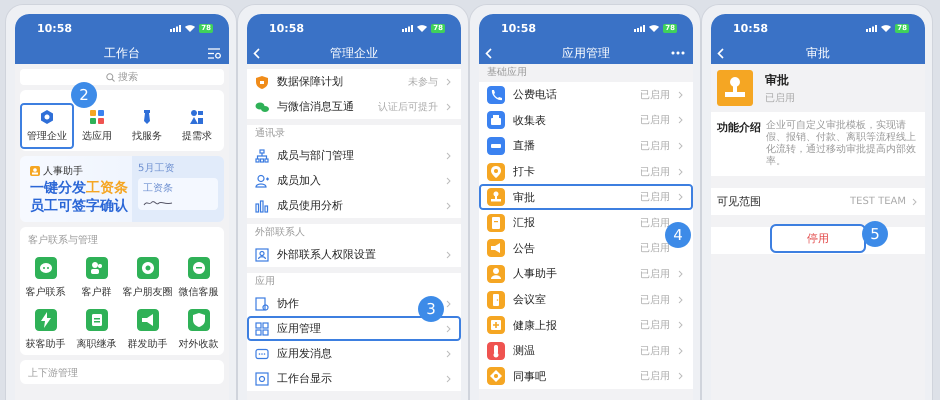 The width and height of the screenshot is (940, 400). What do you see at coordinates (47, 126) in the screenshot?
I see `shortcut-button: 管理企业` at bounding box center [47, 126].